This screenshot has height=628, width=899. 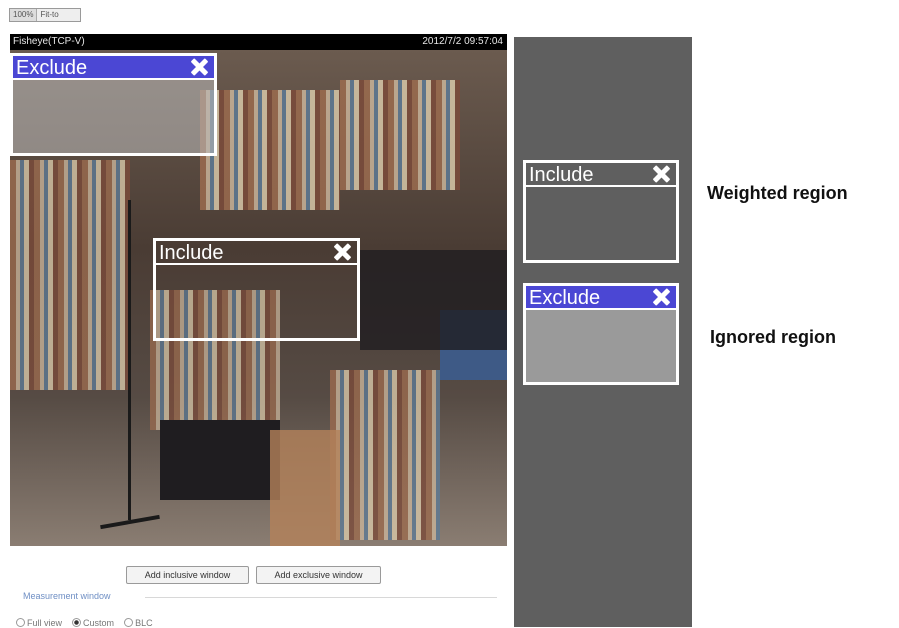 What do you see at coordinates (601, 175) in the screenshot?
I see `legend-include-header: Include` at bounding box center [601, 175].